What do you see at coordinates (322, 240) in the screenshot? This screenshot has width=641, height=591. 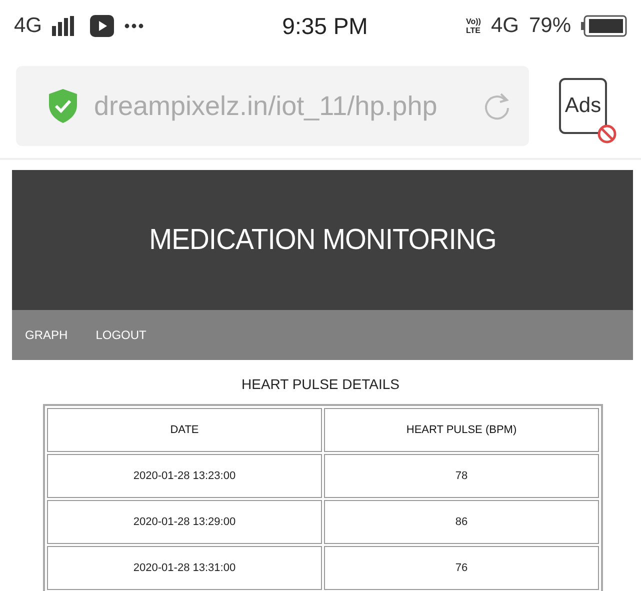 I see `page-title: MEDICATION MONITORING` at bounding box center [322, 240].